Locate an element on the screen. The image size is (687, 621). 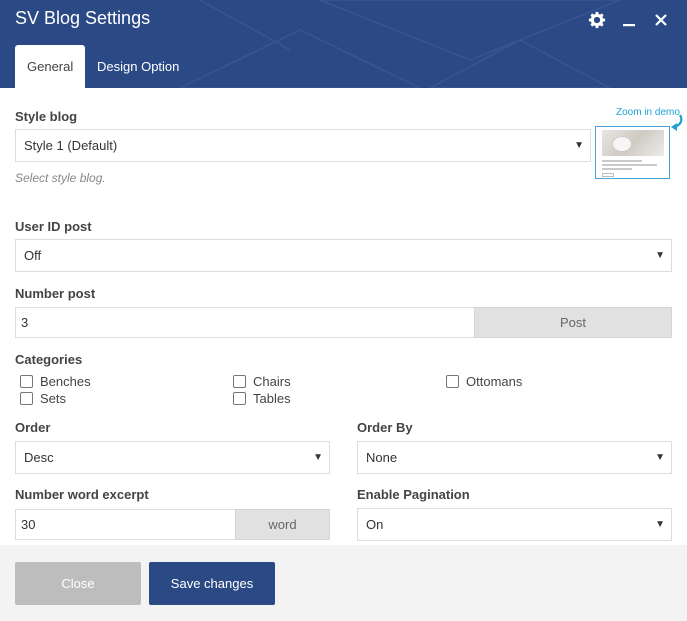
close-button: Close is located at coordinates (78, 583).